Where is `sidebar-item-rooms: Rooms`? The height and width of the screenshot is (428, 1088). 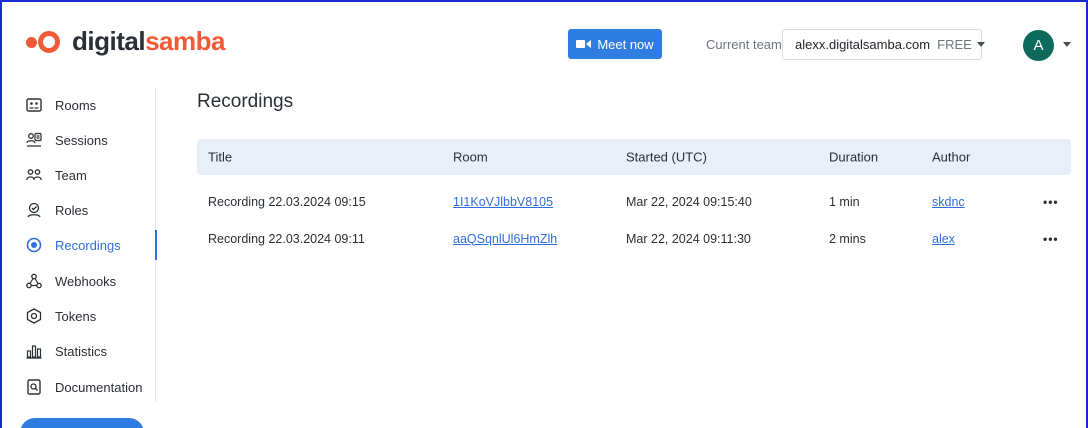
sidebar-item-rooms: Rooms is located at coordinates (79, 105).